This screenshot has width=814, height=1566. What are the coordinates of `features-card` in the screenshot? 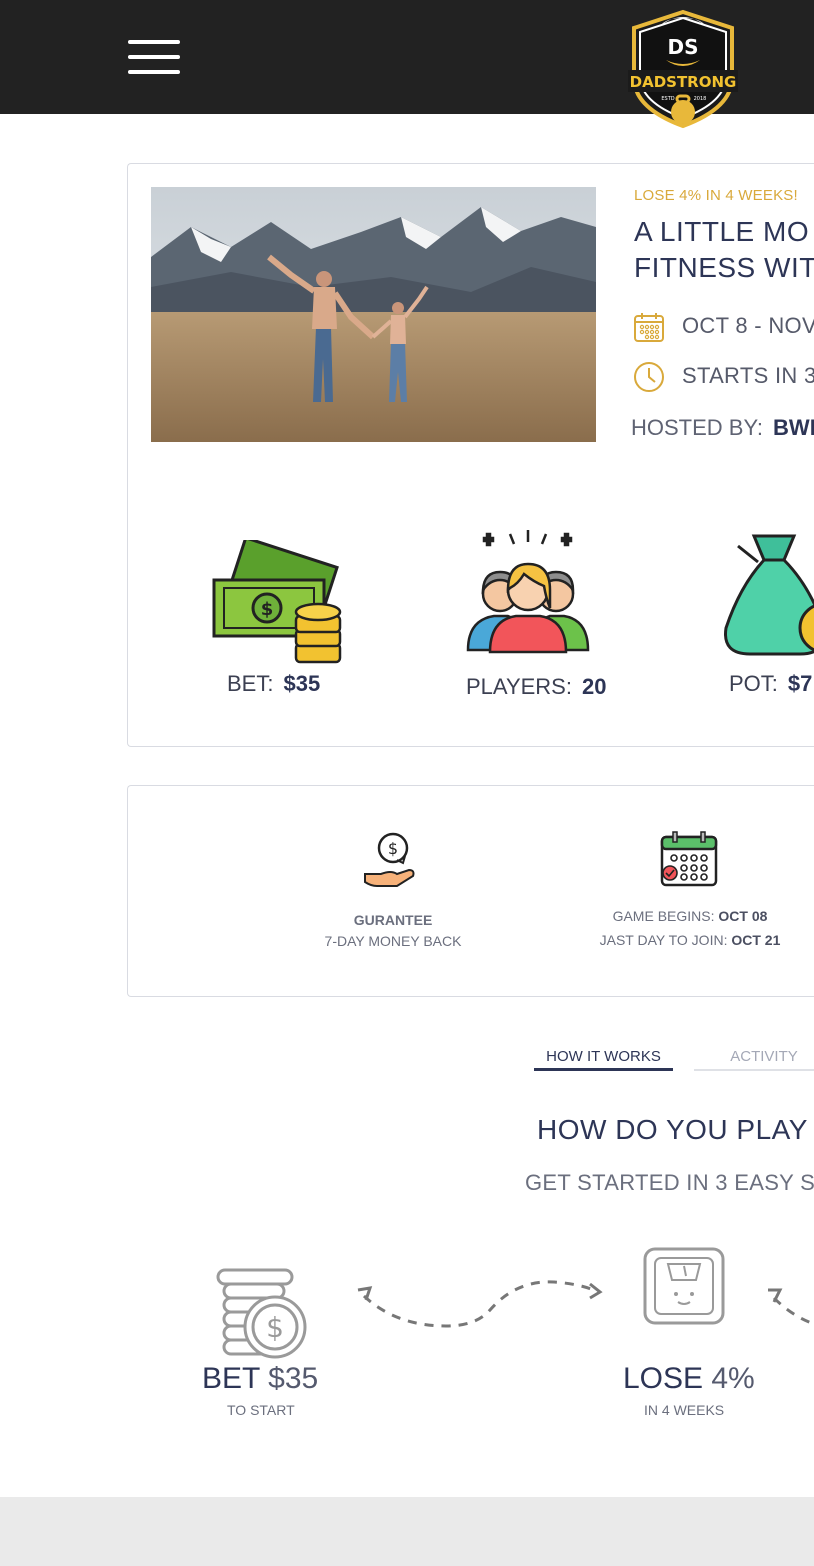 It's located at (470, 891).